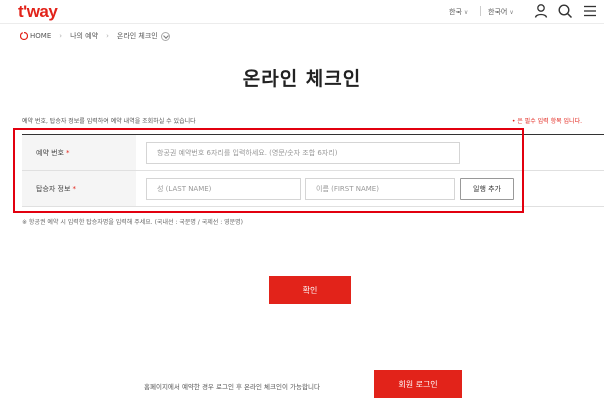 Image resolution: width=604 pixels, height=400 pixels. I want to click on breadcrumb: HOME › 나의 예약 › 온라인 체크인, so click(95, 36).